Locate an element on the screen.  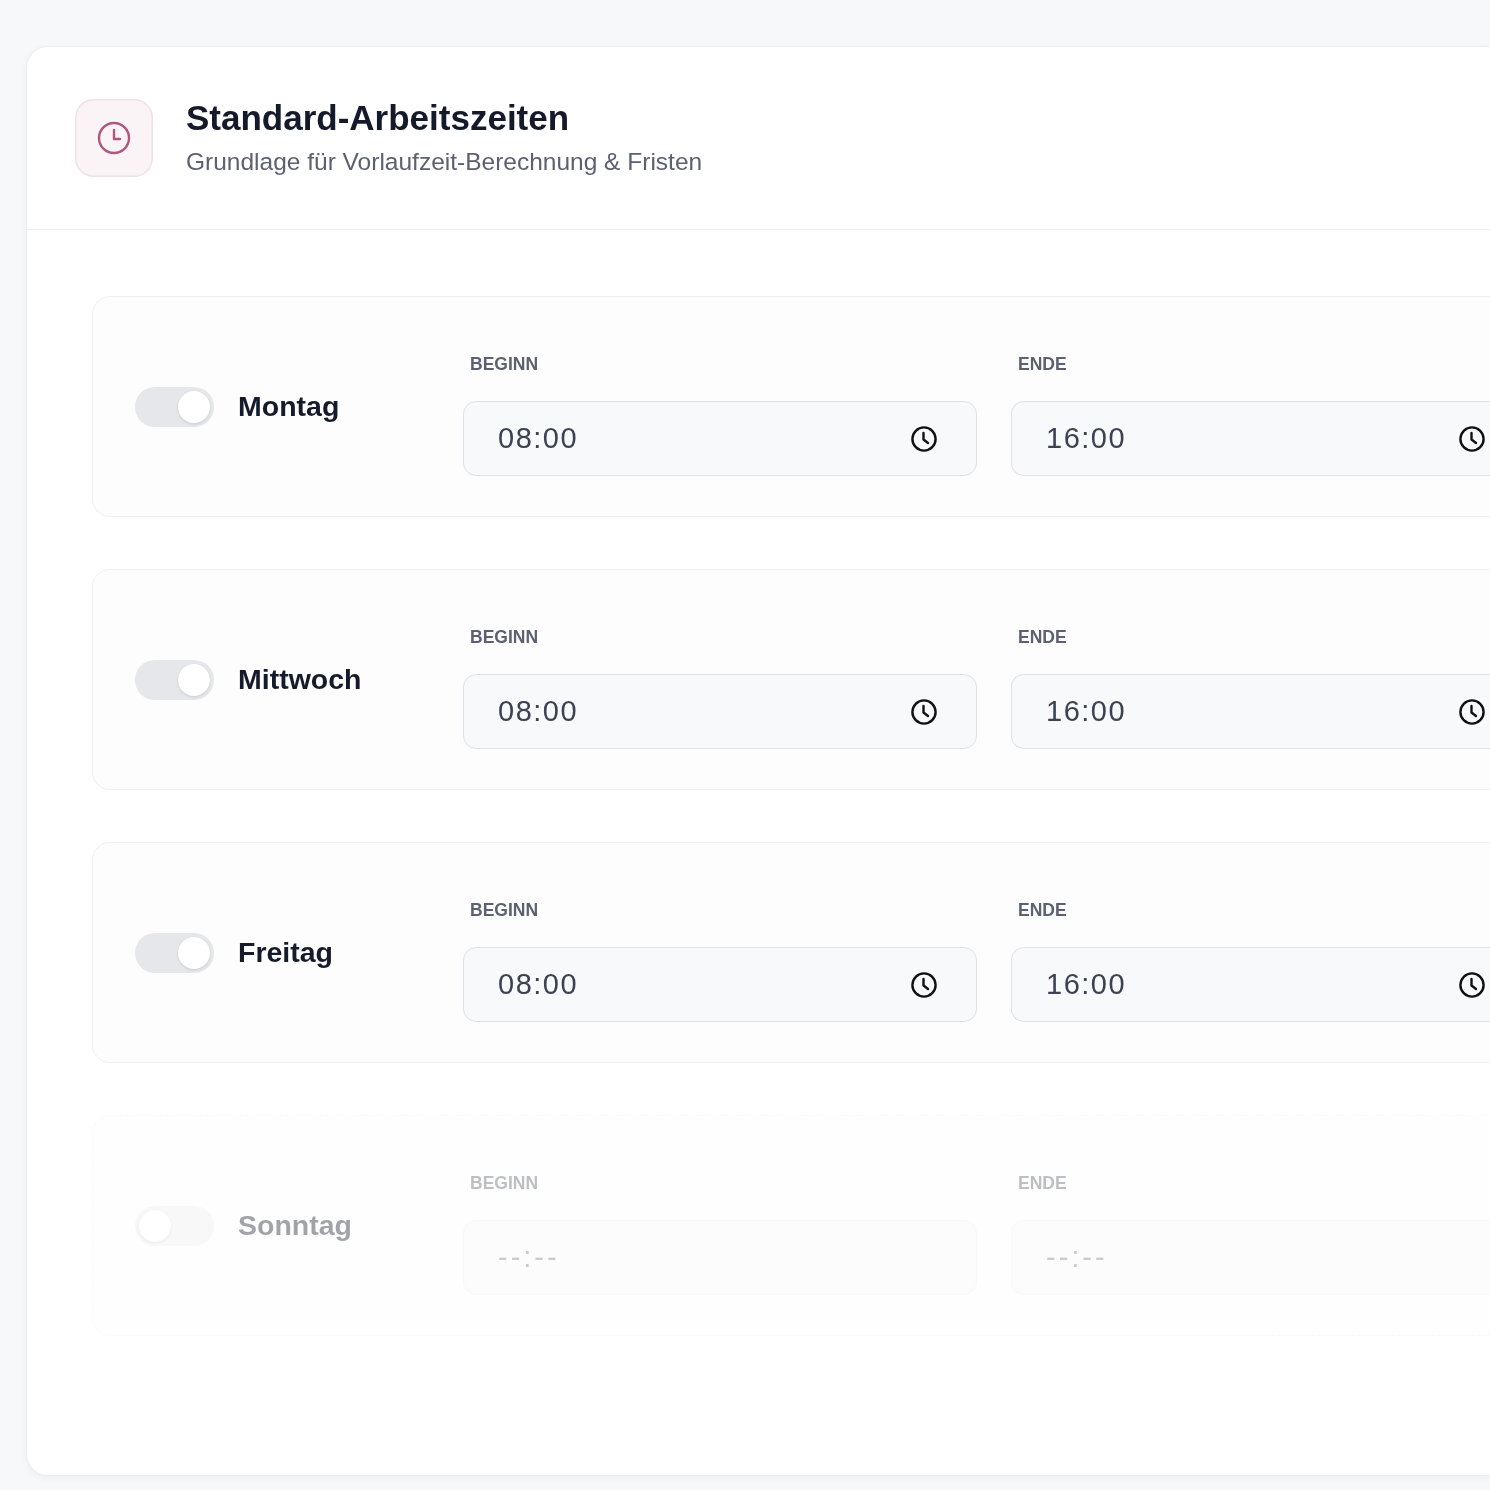
day-label: Freitag is located at coordinates (286, 953).